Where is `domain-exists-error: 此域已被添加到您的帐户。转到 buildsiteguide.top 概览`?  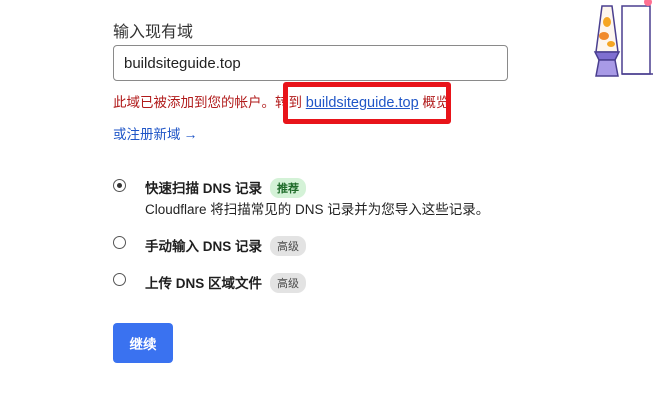
domain-exists-error: 此域已被添加到您的帐户。转到 buildsiteguide.top 概览 is located at coordinates (281, 101).